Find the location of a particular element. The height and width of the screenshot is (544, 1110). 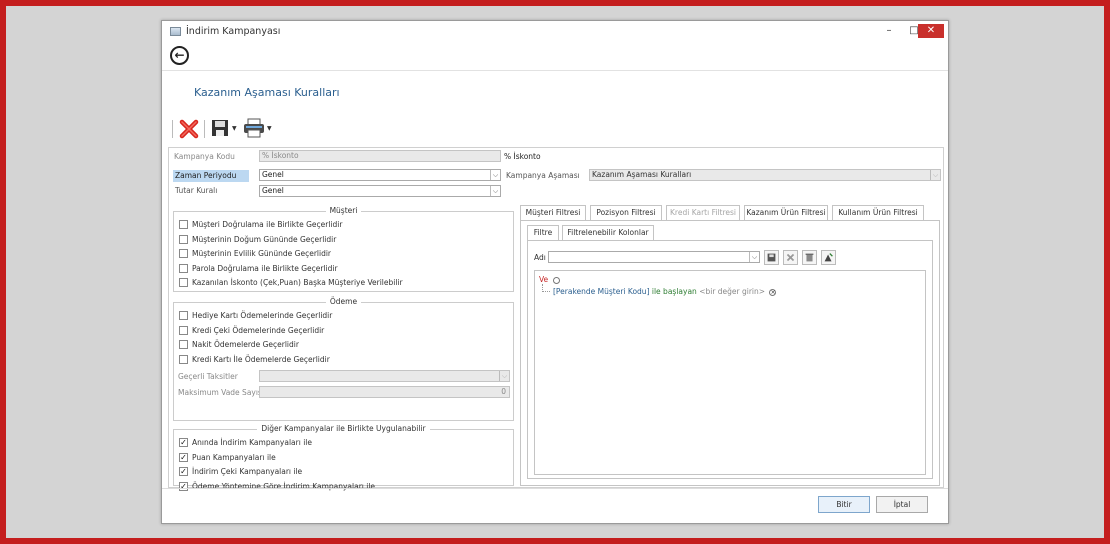

filter-actions is located at coordinates (804, 257).